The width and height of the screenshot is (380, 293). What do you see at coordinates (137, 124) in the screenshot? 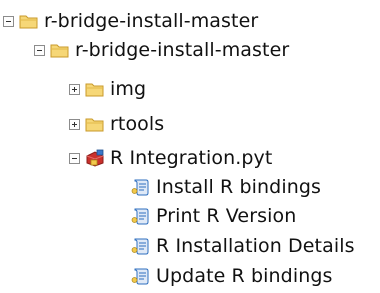
I see `tree-node-label: rtools` at bounding box center [137, 124].